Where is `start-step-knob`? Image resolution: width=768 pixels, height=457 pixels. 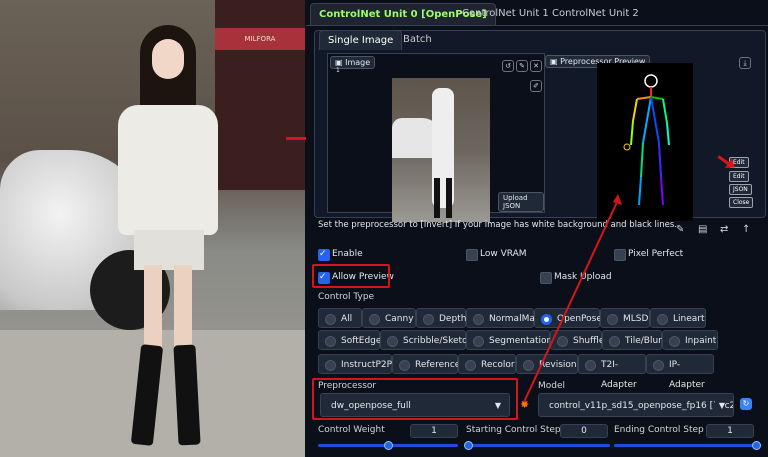 start-step-knob is located at coordinates (468, 445).